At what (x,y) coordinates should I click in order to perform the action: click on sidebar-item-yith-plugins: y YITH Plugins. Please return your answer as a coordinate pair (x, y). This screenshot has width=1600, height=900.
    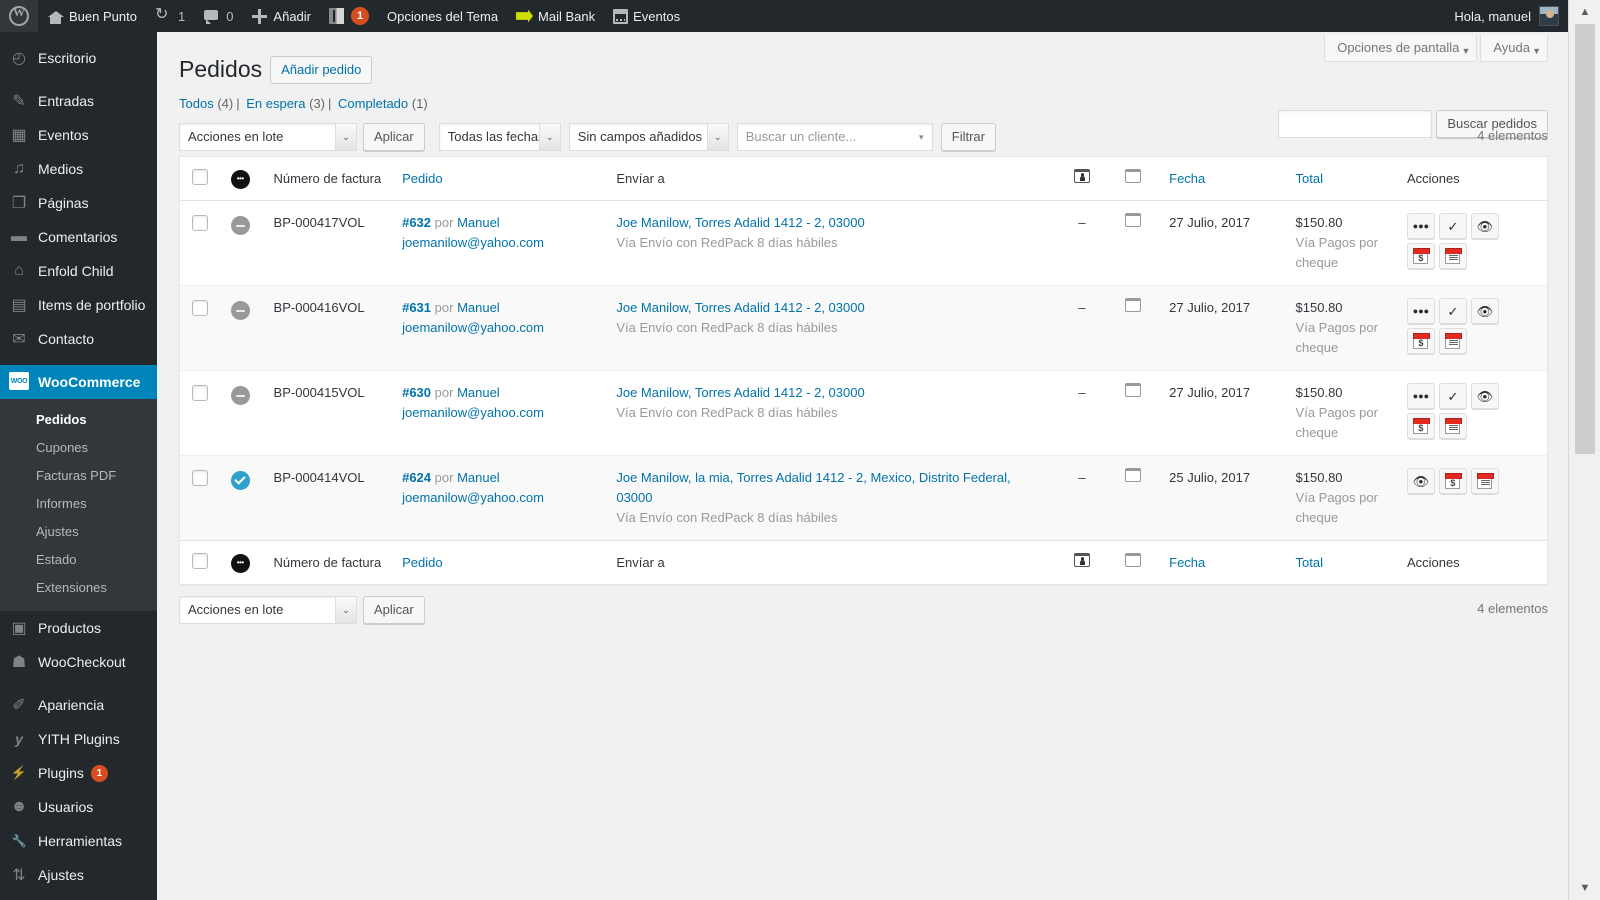
    Looking at the image, I should click on (78, 739).